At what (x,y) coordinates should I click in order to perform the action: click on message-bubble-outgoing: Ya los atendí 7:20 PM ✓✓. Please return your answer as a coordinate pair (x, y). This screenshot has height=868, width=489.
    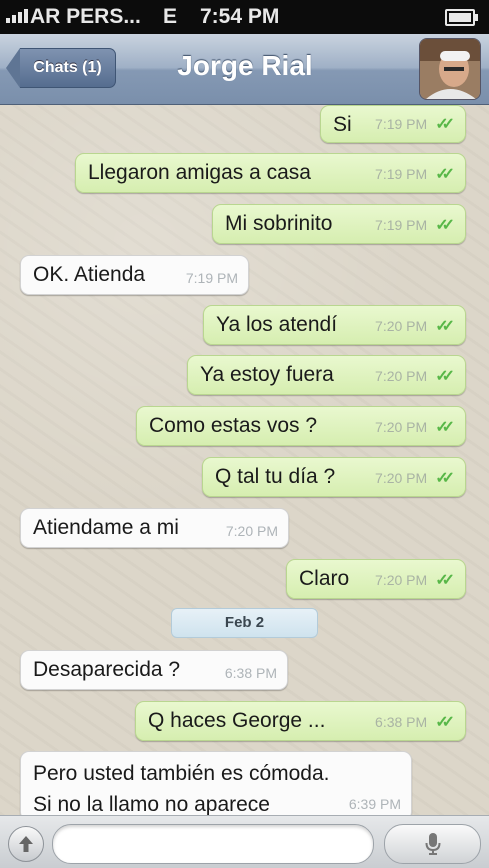
    Looking at the image, I should click on (334, 325).